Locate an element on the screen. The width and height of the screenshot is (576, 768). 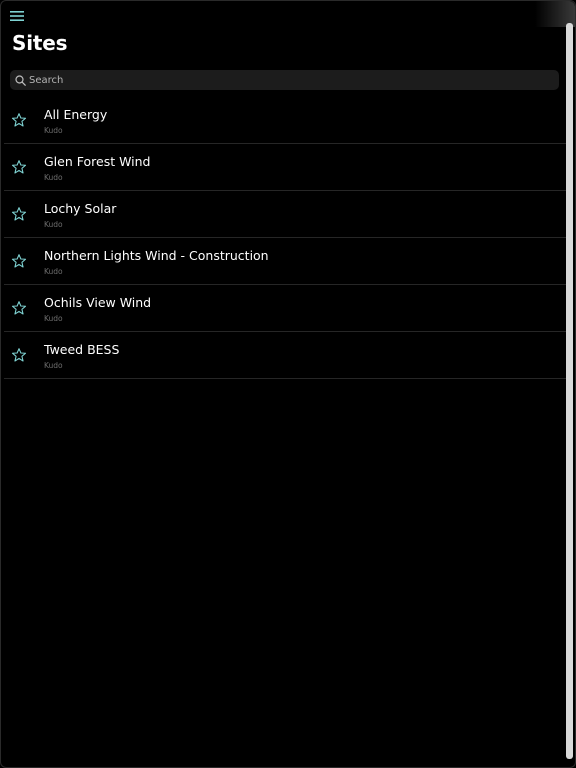
hamburger-menu-icon is located at coordinates (17, 16).